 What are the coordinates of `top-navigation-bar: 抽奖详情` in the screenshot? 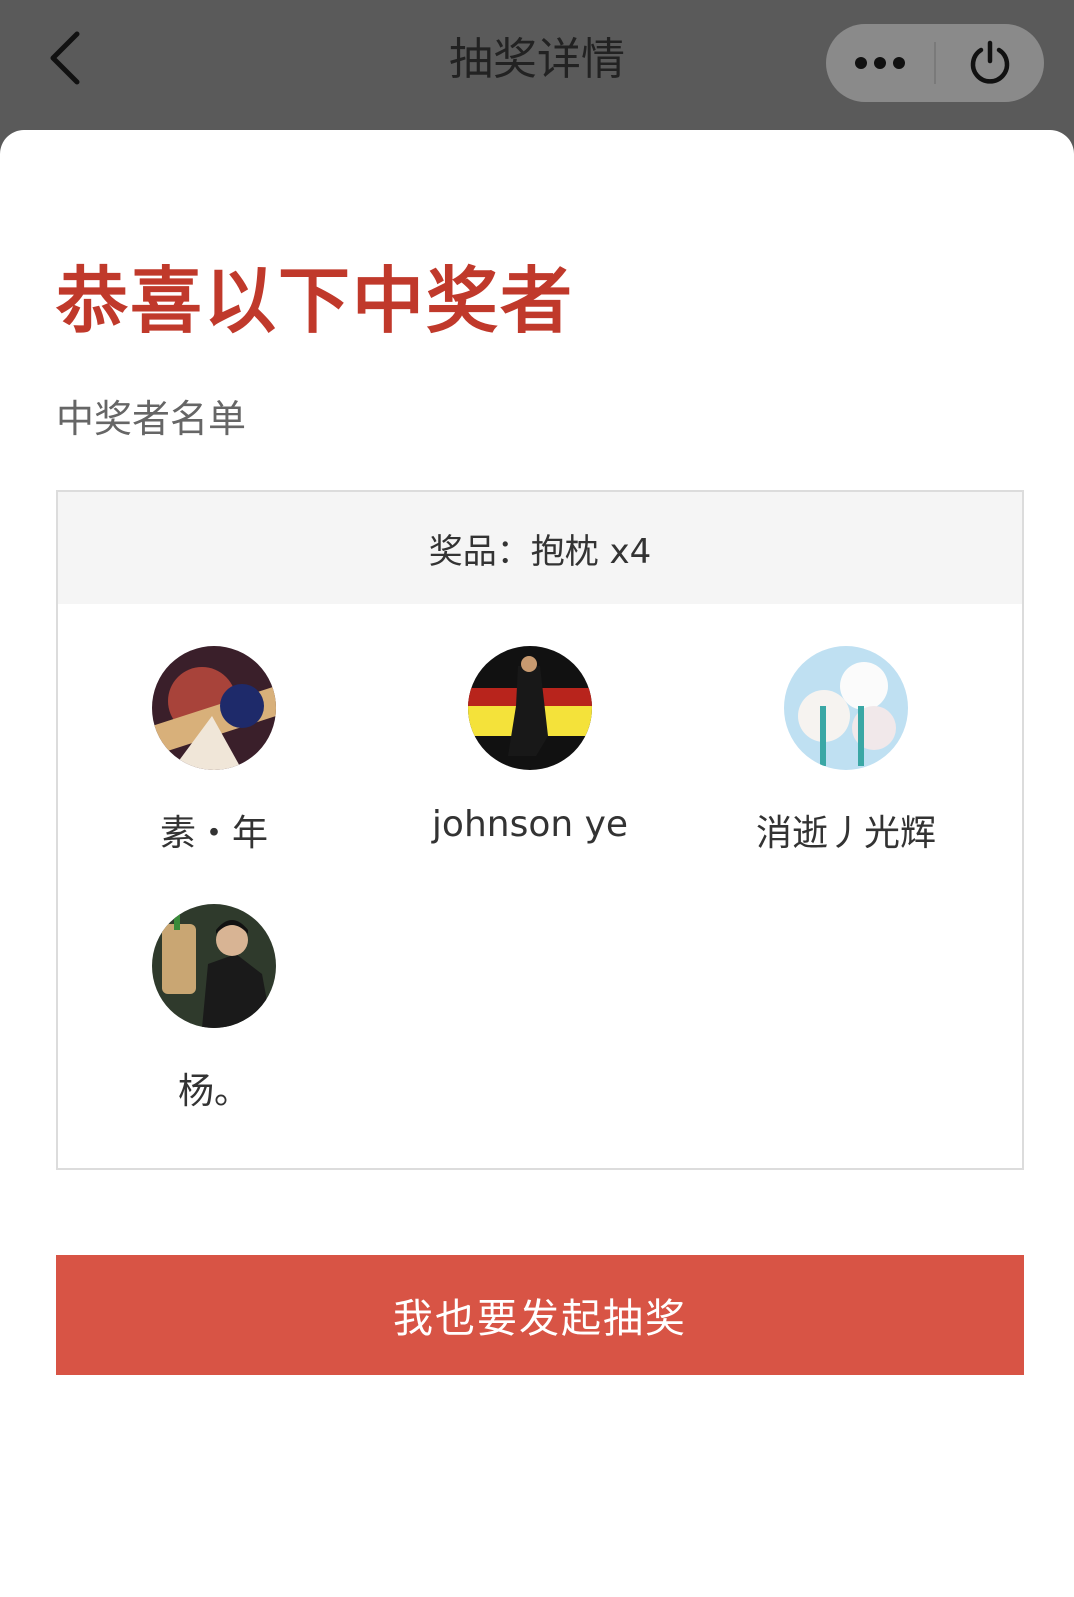 It's located at (537, 70).